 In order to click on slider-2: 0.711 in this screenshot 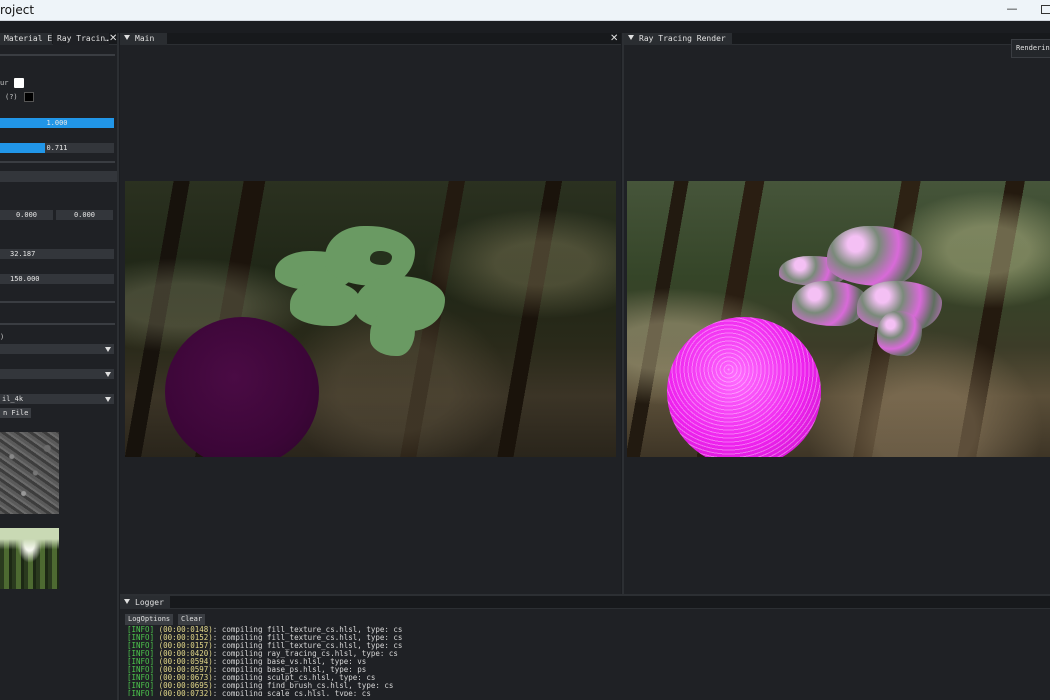, I will do `click(57, 148)`.